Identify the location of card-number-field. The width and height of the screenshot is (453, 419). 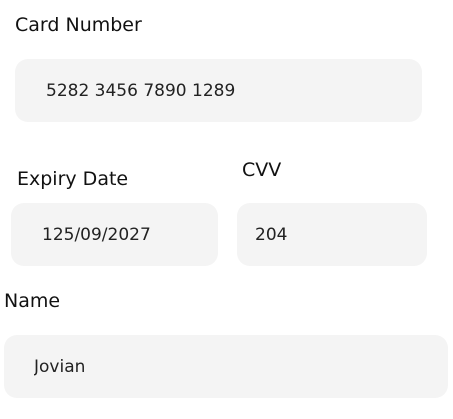
(218, 90).